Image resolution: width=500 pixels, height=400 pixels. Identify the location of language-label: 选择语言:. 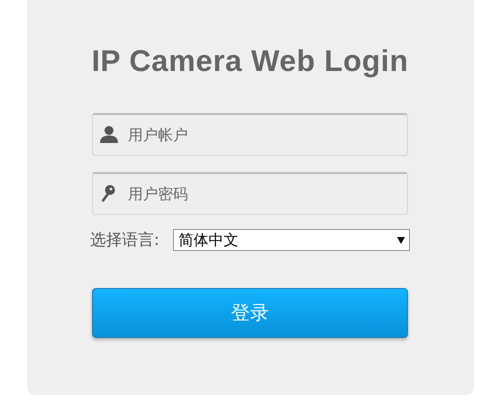
(125, 240).